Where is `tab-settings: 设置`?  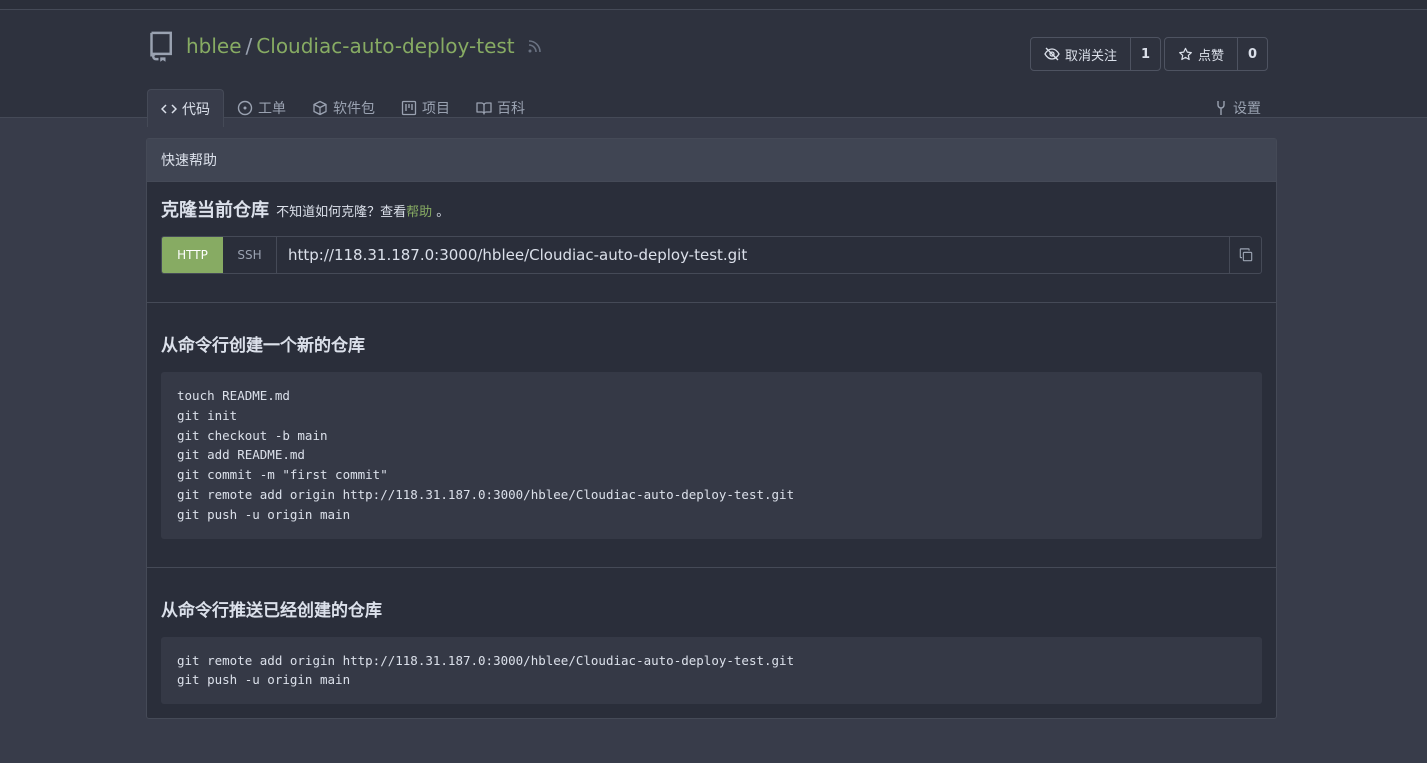
tab-settings: 设置 is located at coordinates (1237, 108).